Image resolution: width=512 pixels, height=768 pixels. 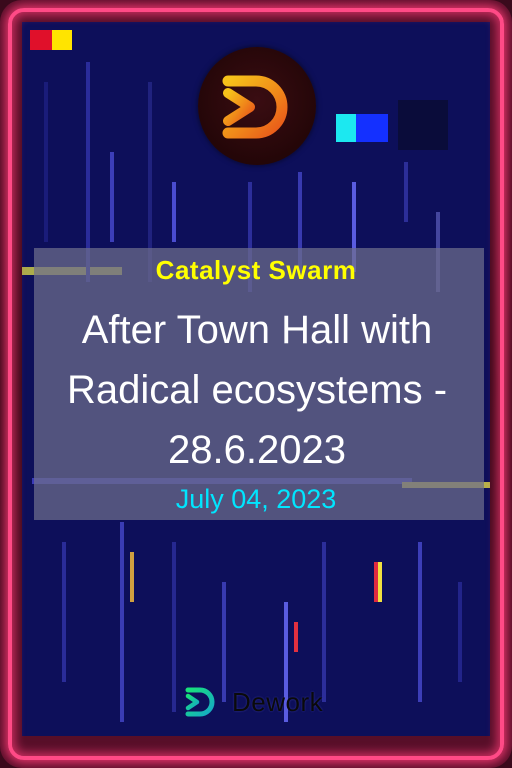 What do you see at coordinates (41, 40) in the screenshot?
I see `glitch-pixel-red` at bounding box center [41, 40].